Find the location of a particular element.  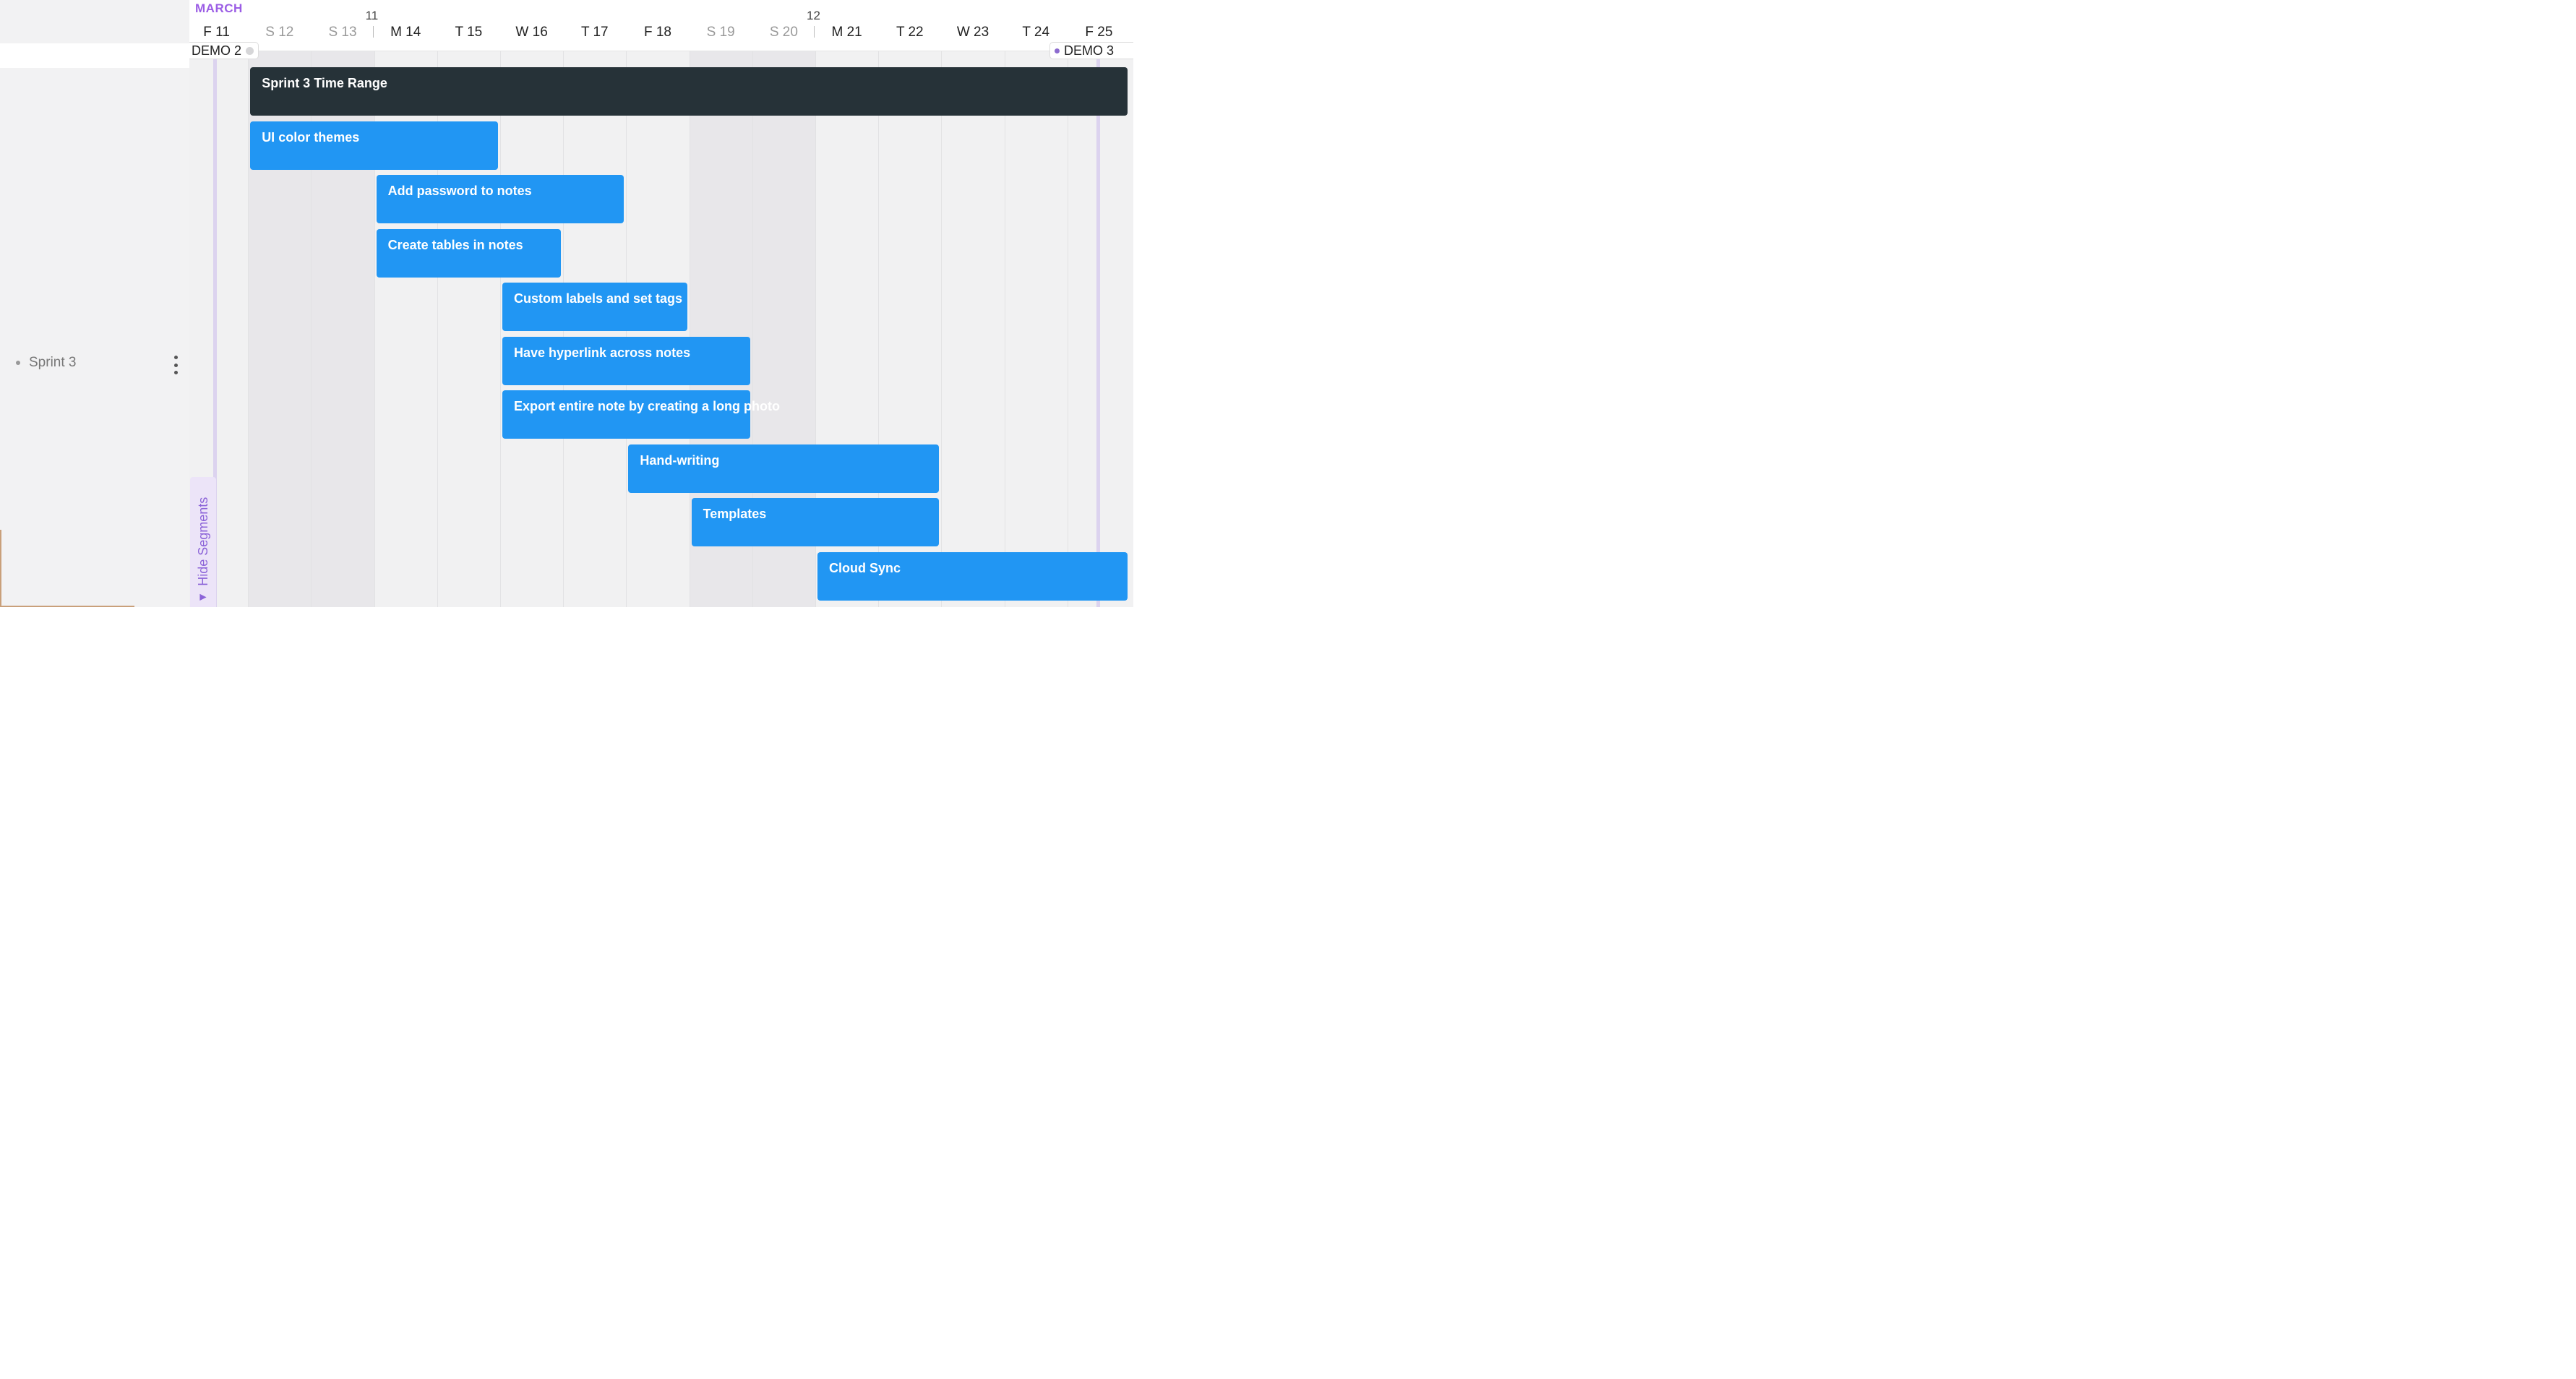

day-label: T 15 is located at coordinates (469, 32).